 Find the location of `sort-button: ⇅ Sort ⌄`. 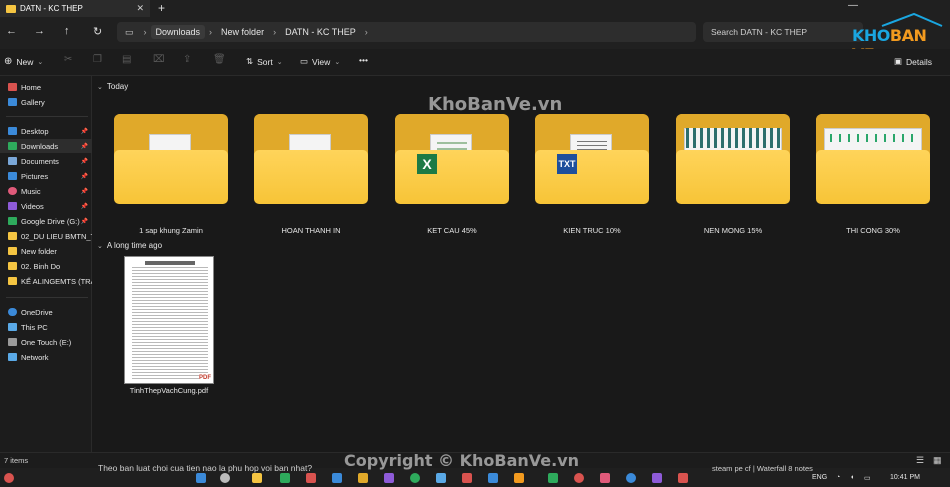

sort-button: ⇅ Sort ⌄ is located at coordinates (264, 61).